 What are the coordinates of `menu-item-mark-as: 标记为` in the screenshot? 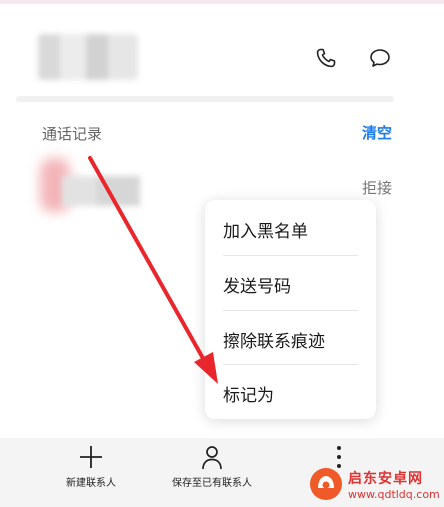 It's located at (248, 393).